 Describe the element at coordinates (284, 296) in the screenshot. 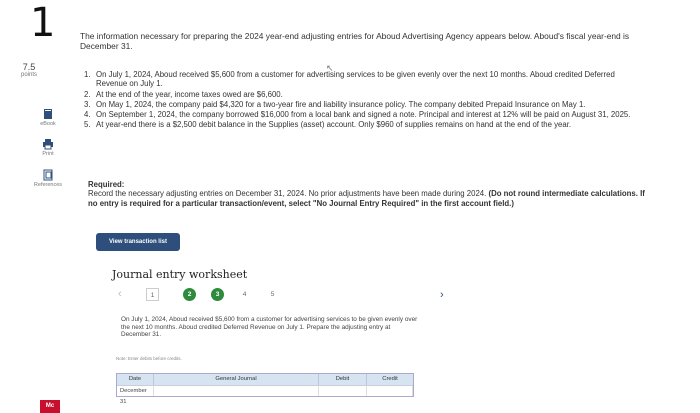

I see `worksheet-stepper: ‹ 1 2 3 4 5` at that location.